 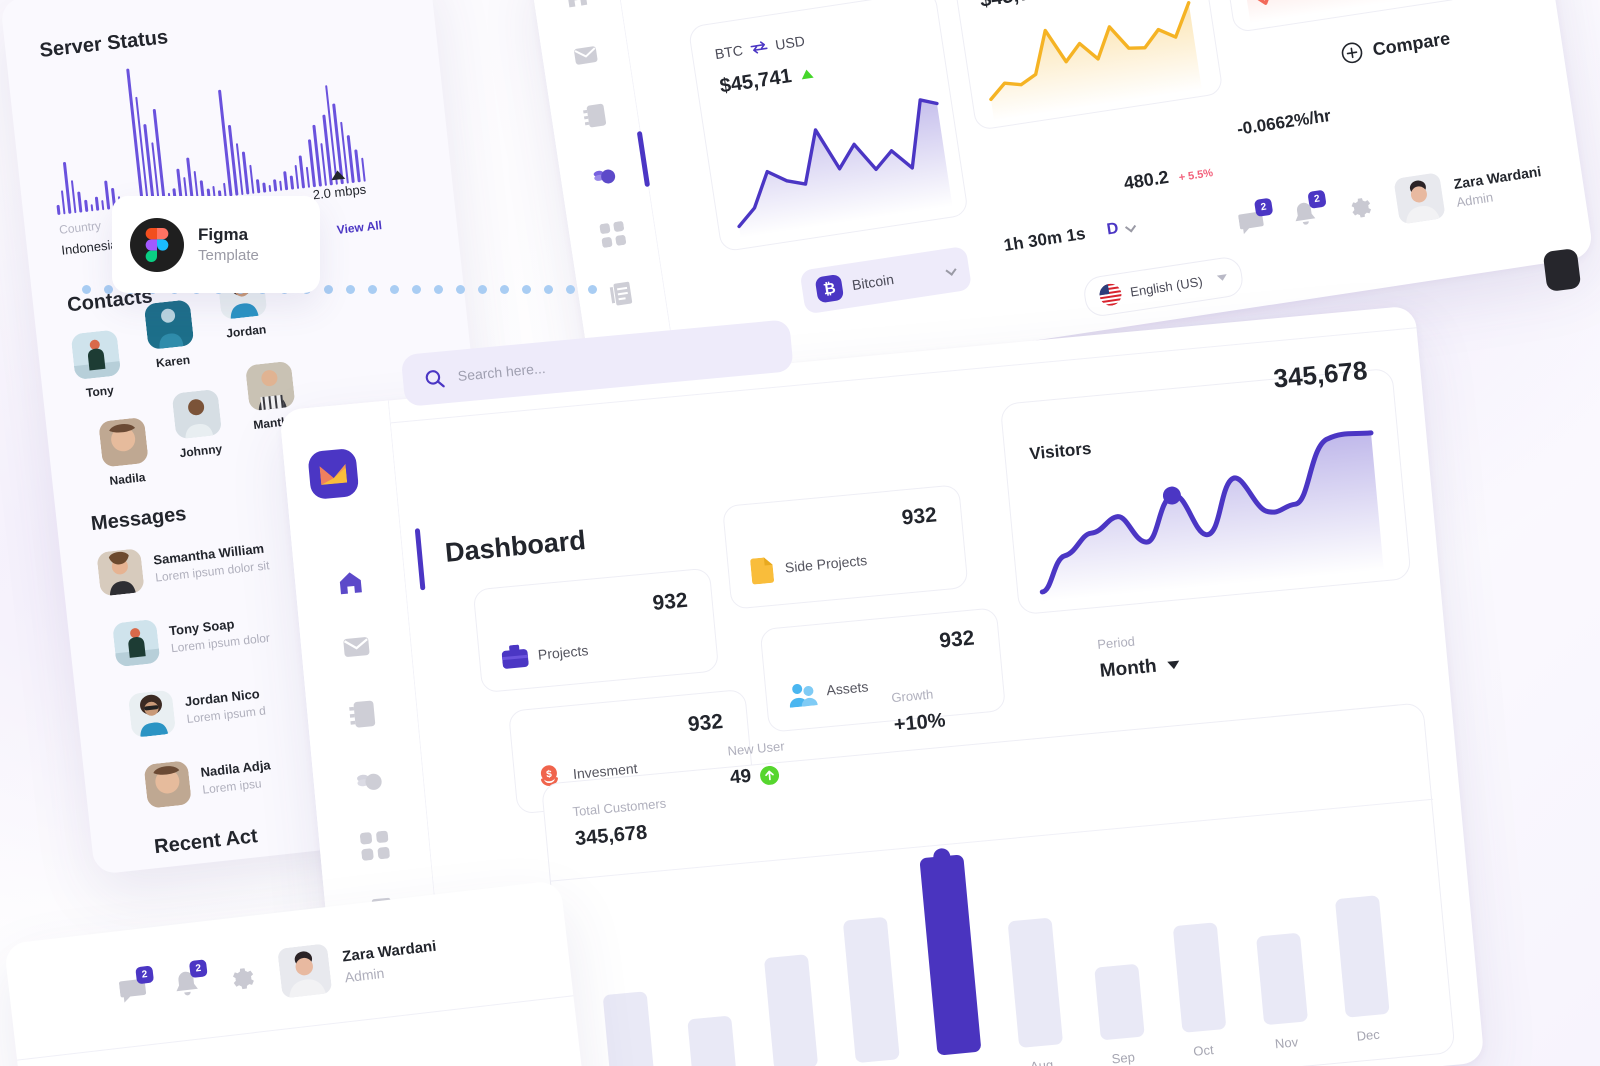 What do you see at coordinates (100, 391) in the screenshot?
I see `contact-name: Tony` at bounding box center [100, 391].